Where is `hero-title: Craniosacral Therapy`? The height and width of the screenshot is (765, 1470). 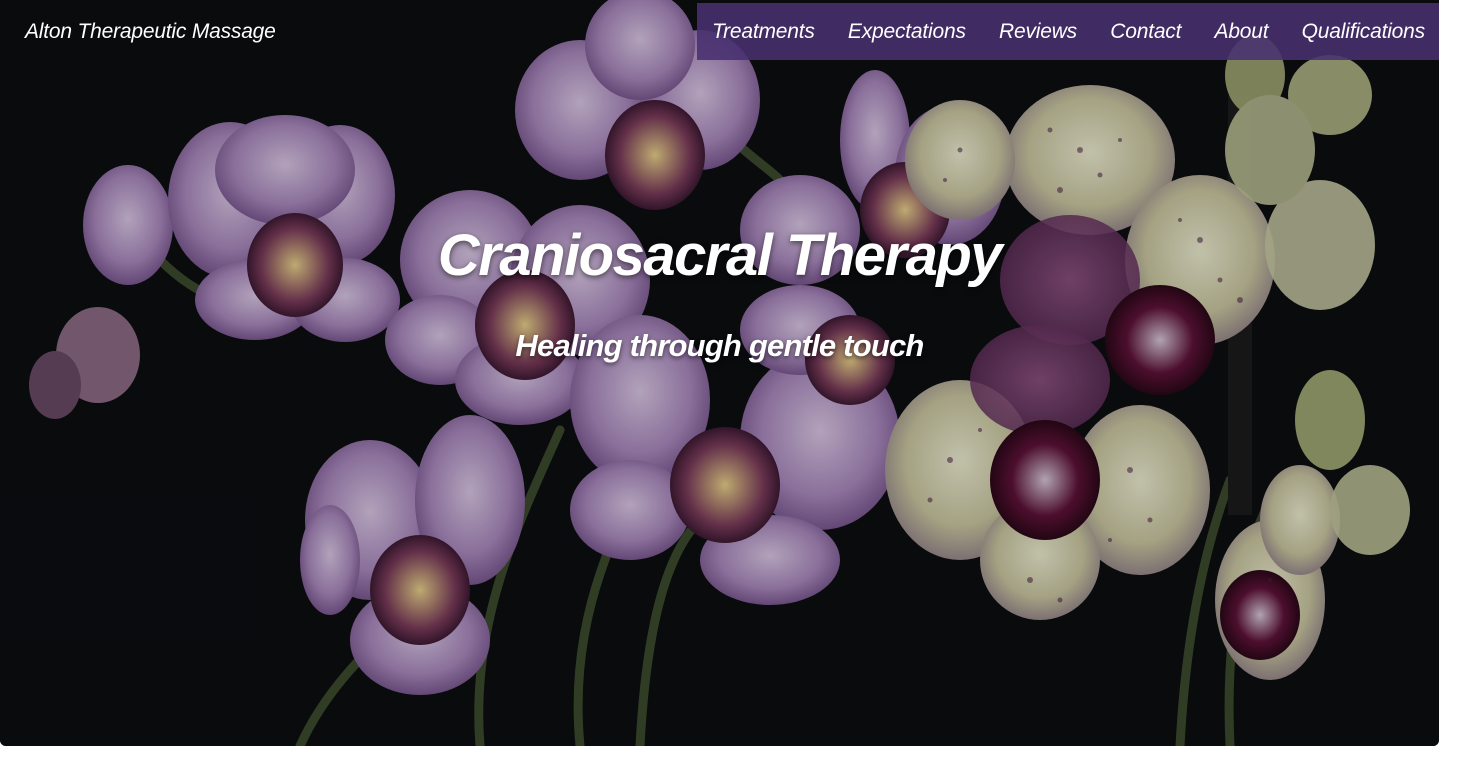 hero-title: Craniosacral Therapy is located at coordinates (720, 255).